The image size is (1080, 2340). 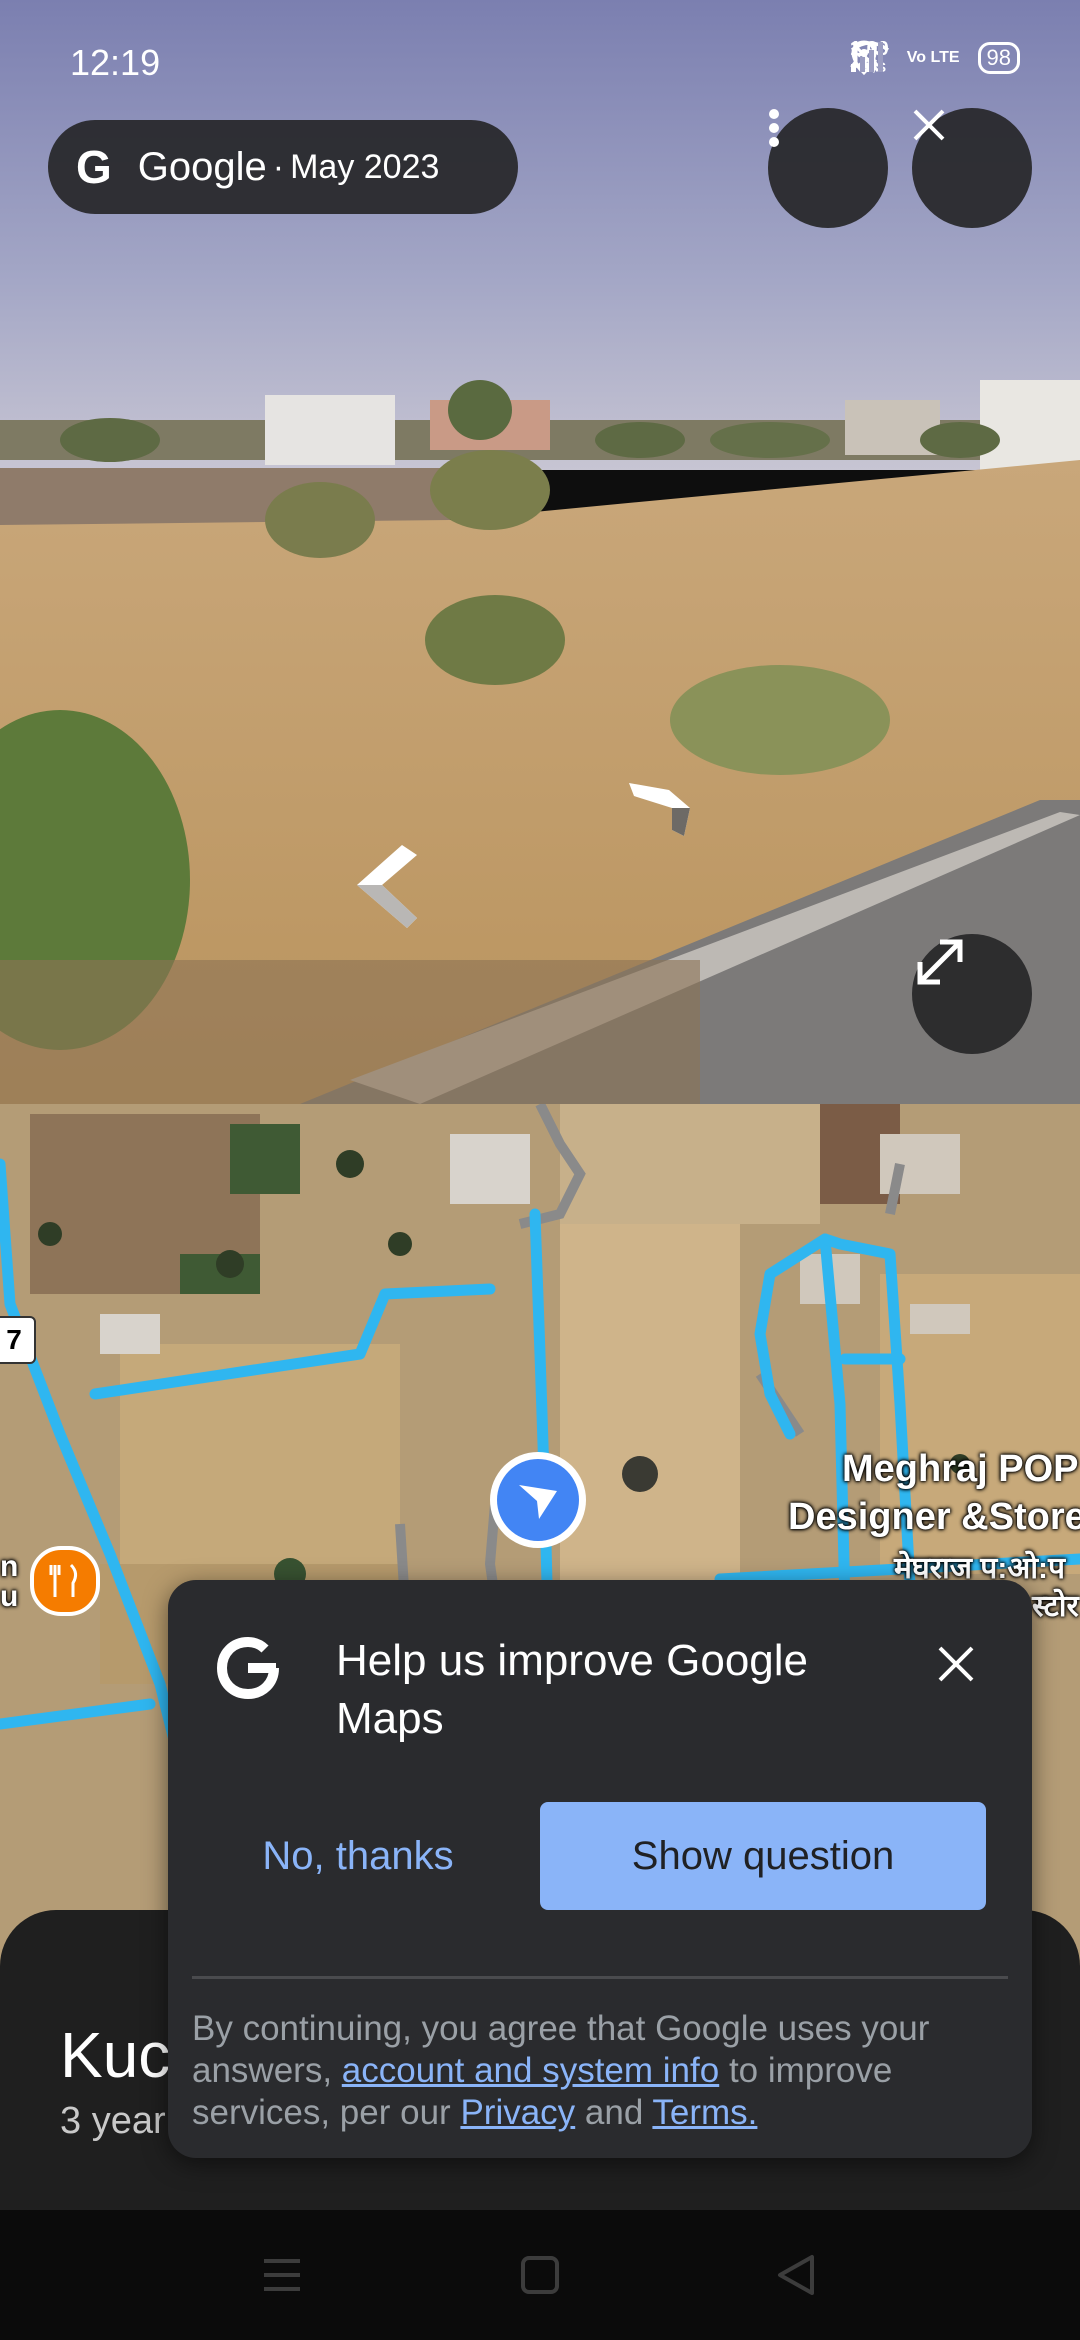 I want to click on current-position-marker, so click(x=538, y=1500).